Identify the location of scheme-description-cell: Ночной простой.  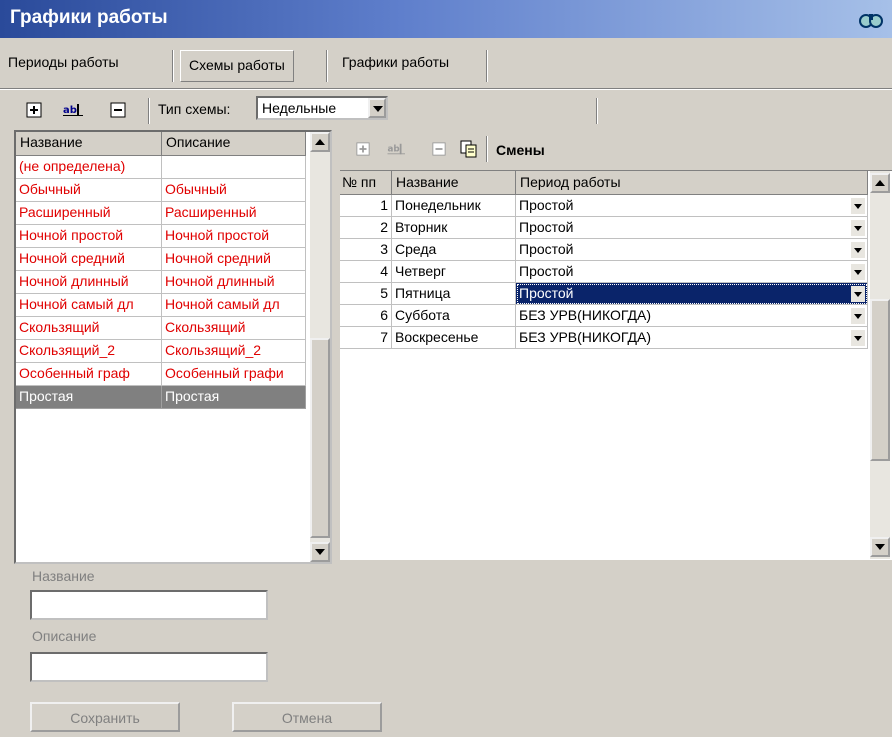
(234, 236).